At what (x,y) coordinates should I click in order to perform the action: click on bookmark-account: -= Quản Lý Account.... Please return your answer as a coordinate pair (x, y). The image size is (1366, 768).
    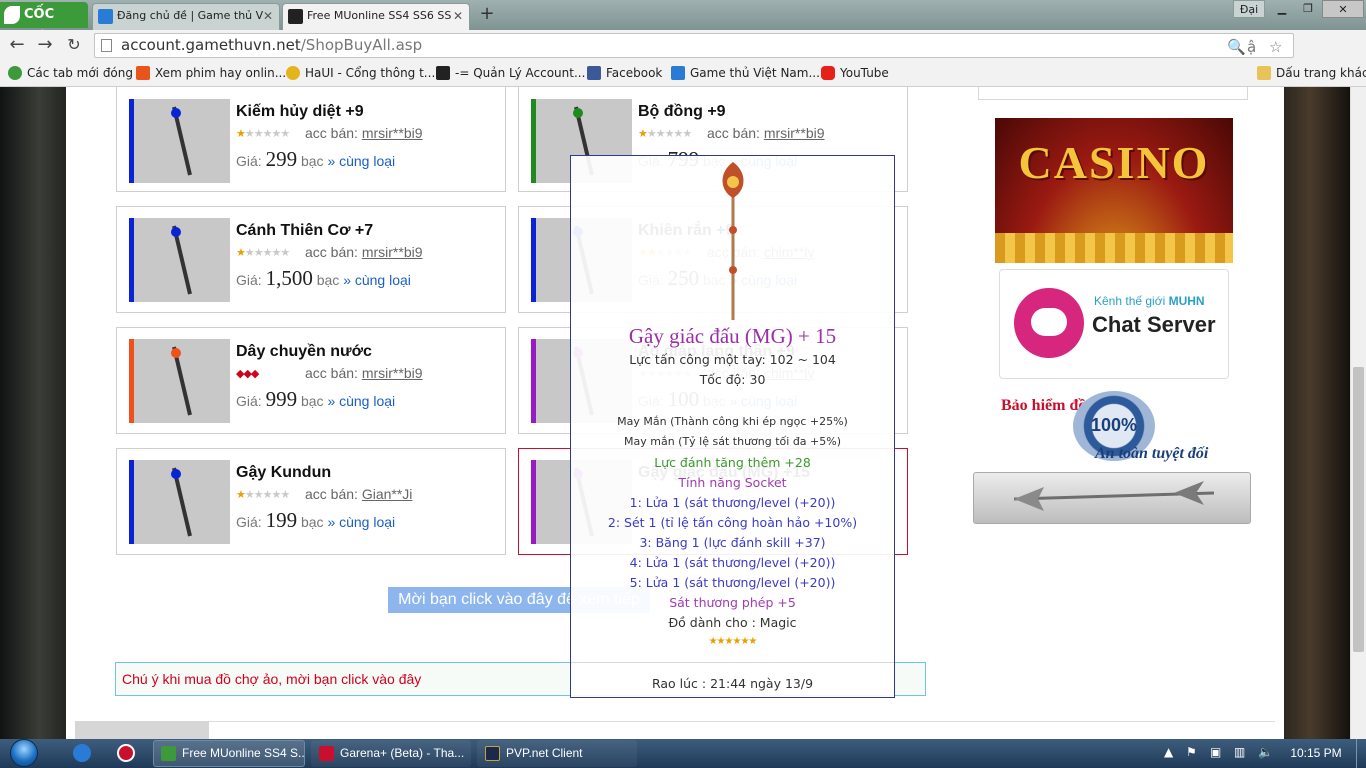
    Looking at the image, I should click on (510, 73).